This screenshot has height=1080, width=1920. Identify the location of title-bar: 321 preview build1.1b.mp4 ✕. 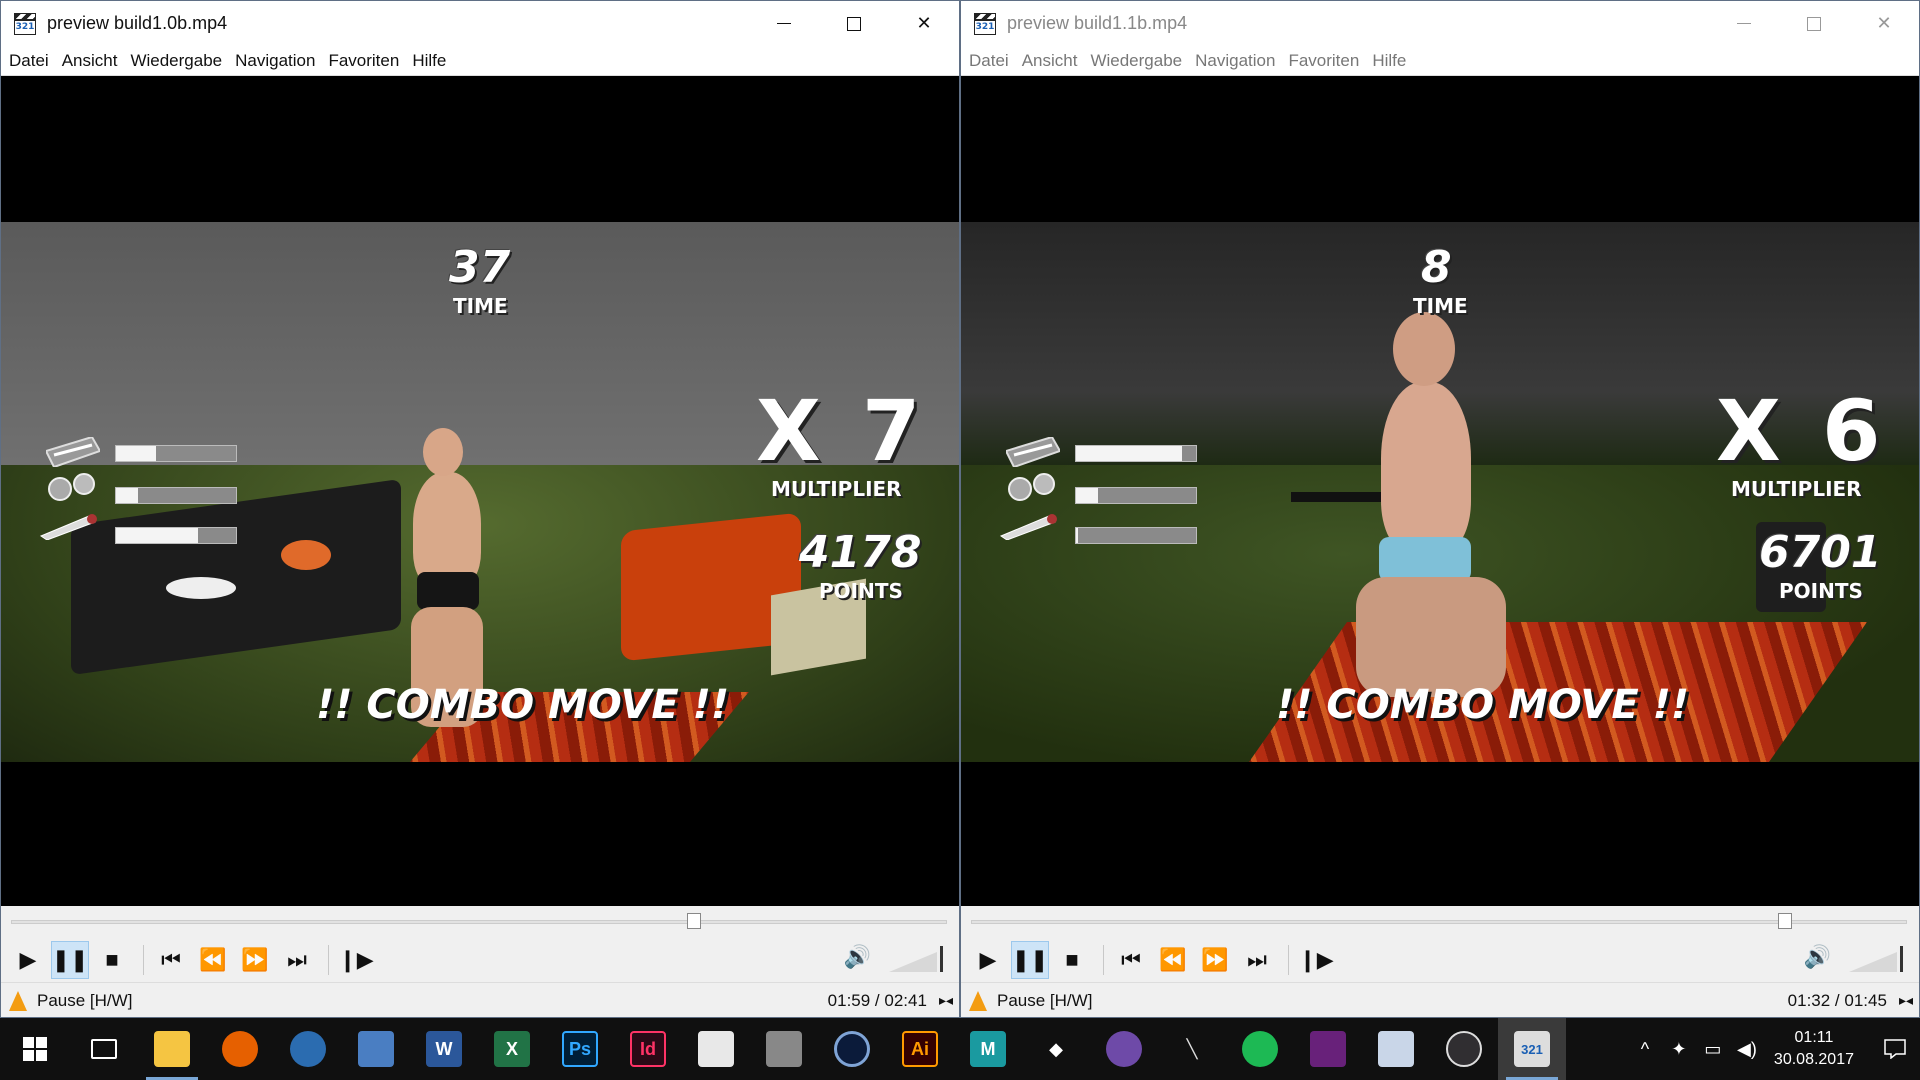
(1440, 23).